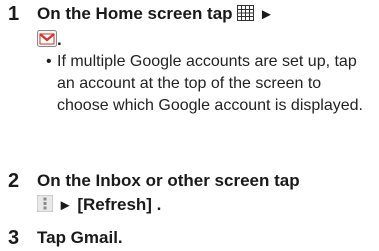 The image size is (379, 251). Describe the element at coordinates (246, 16) in the screenshot. I see `apps-grid-icon` at that location.